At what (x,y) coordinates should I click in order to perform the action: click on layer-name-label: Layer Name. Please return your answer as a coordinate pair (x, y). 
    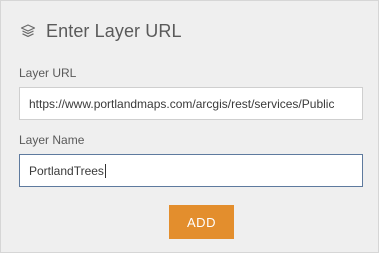
    Looking at the image, I should click on (52, 140).